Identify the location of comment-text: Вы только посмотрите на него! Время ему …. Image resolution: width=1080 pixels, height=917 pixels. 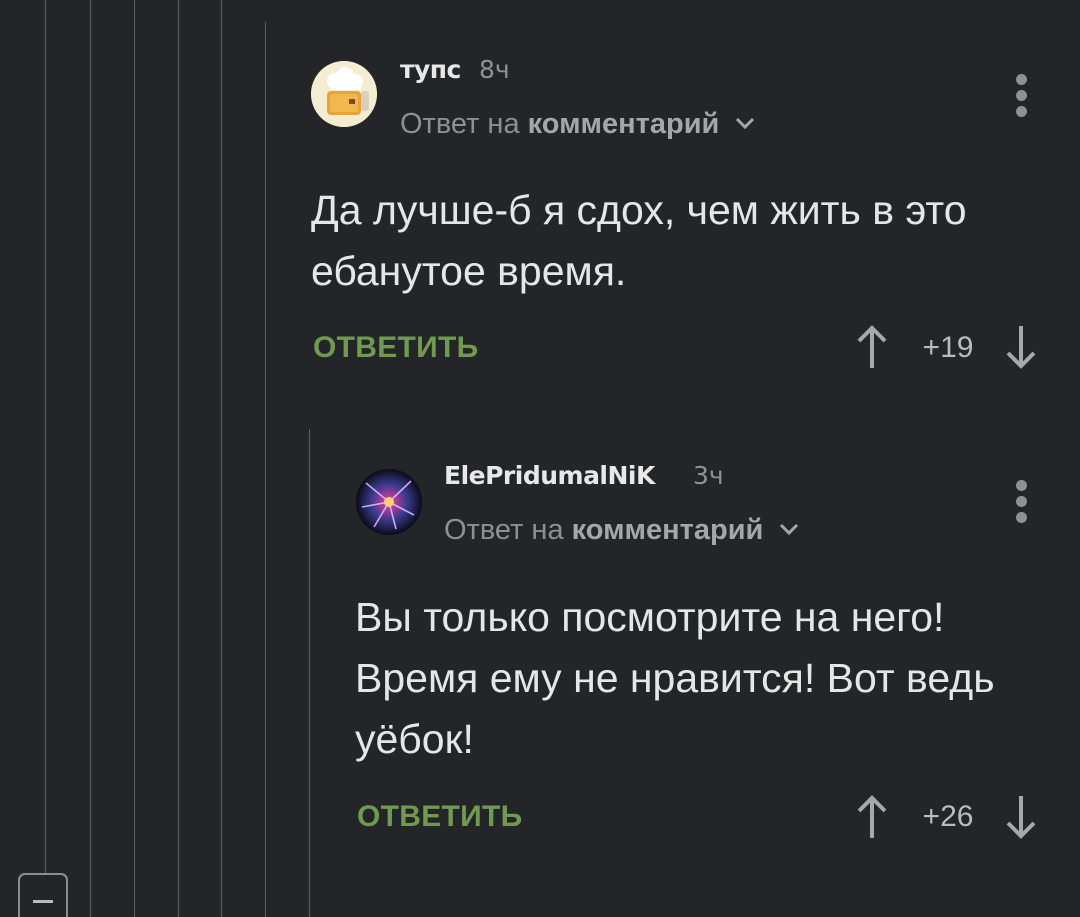
(675, 678).